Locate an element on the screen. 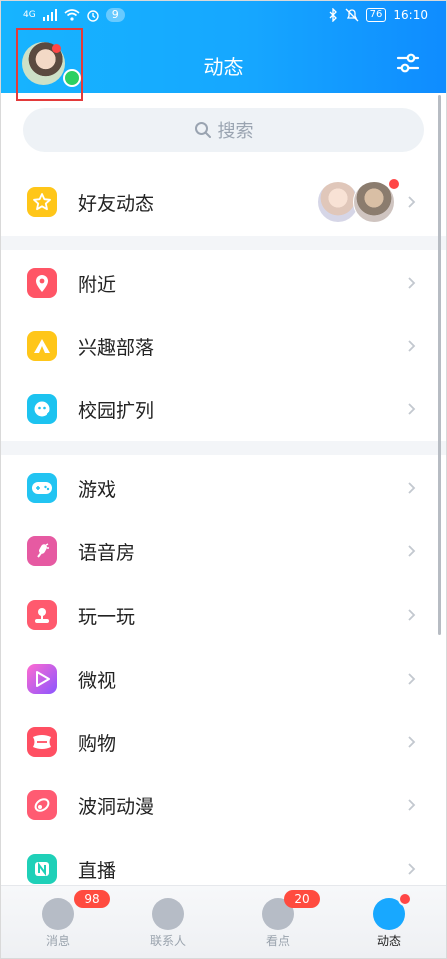 The height and width of the screenshot is (959, 447). filter-settings-icon is located at coordinates (408, 63).